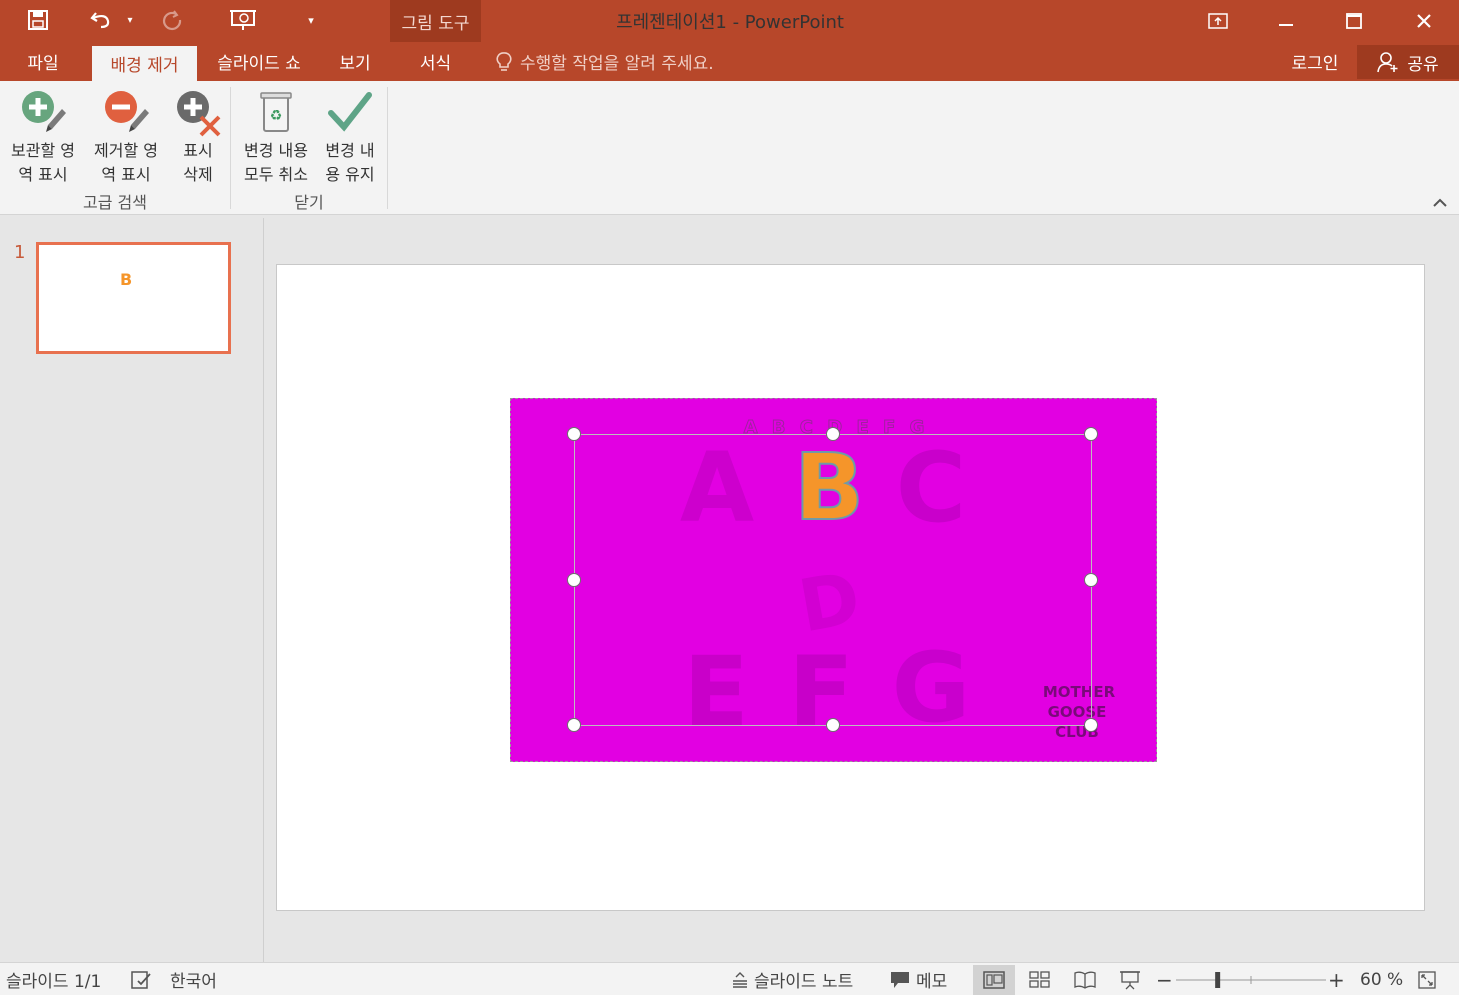 This screenshot has width=1459, height=995. What do you see at coordinates (263, 590) in the screenshot?
I see `pane-divider` at bounding box center [263, 590].